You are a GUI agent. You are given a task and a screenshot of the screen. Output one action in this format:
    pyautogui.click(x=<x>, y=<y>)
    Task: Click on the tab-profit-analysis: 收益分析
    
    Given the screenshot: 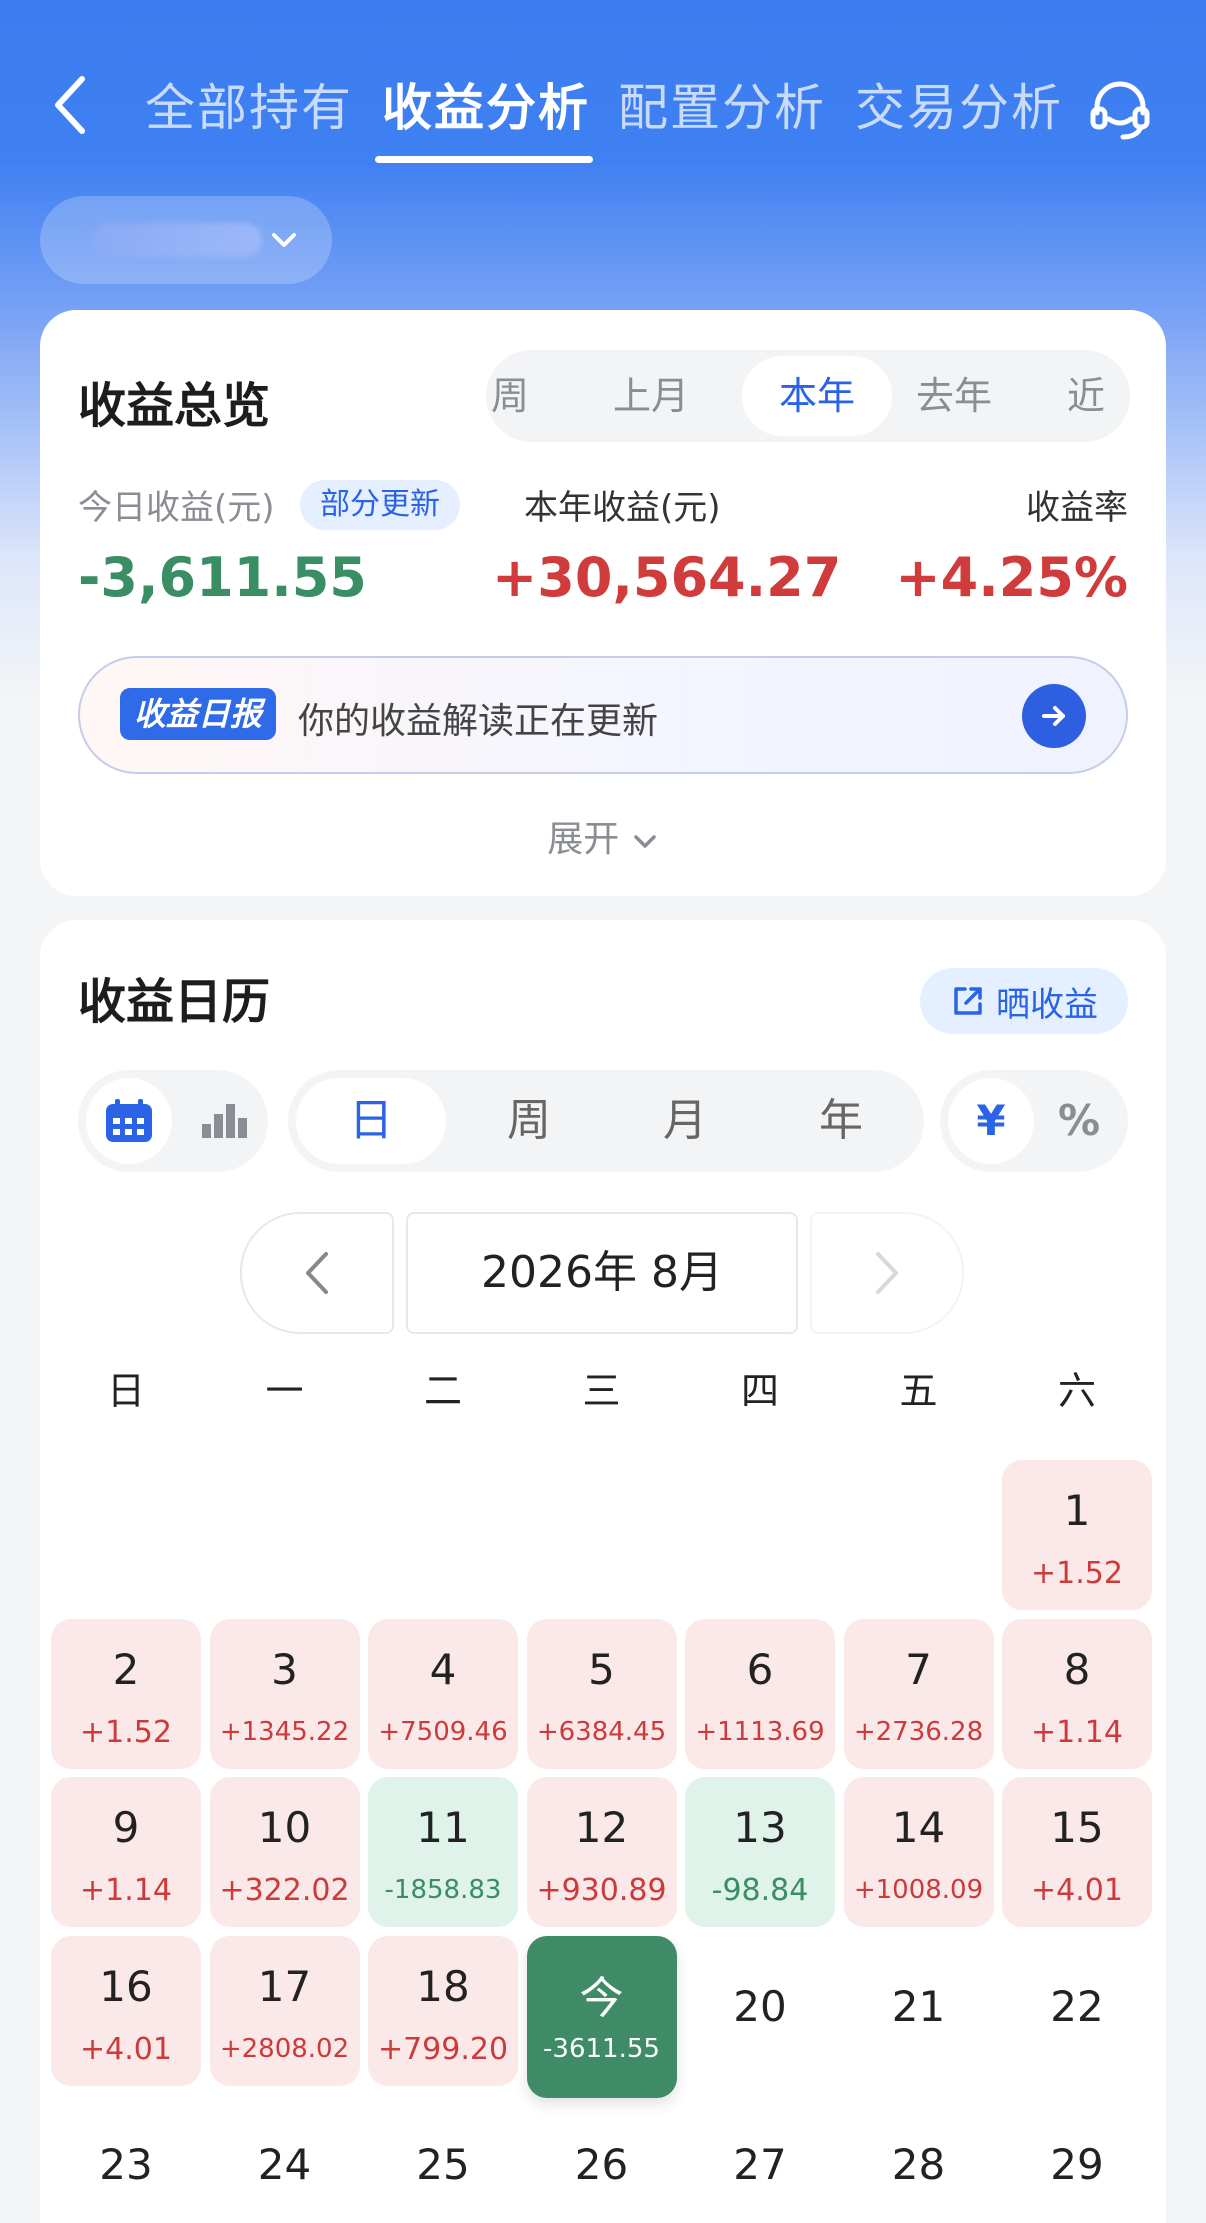 What is the action you would take?
    pyautogui.click(x=486, y=104)
    